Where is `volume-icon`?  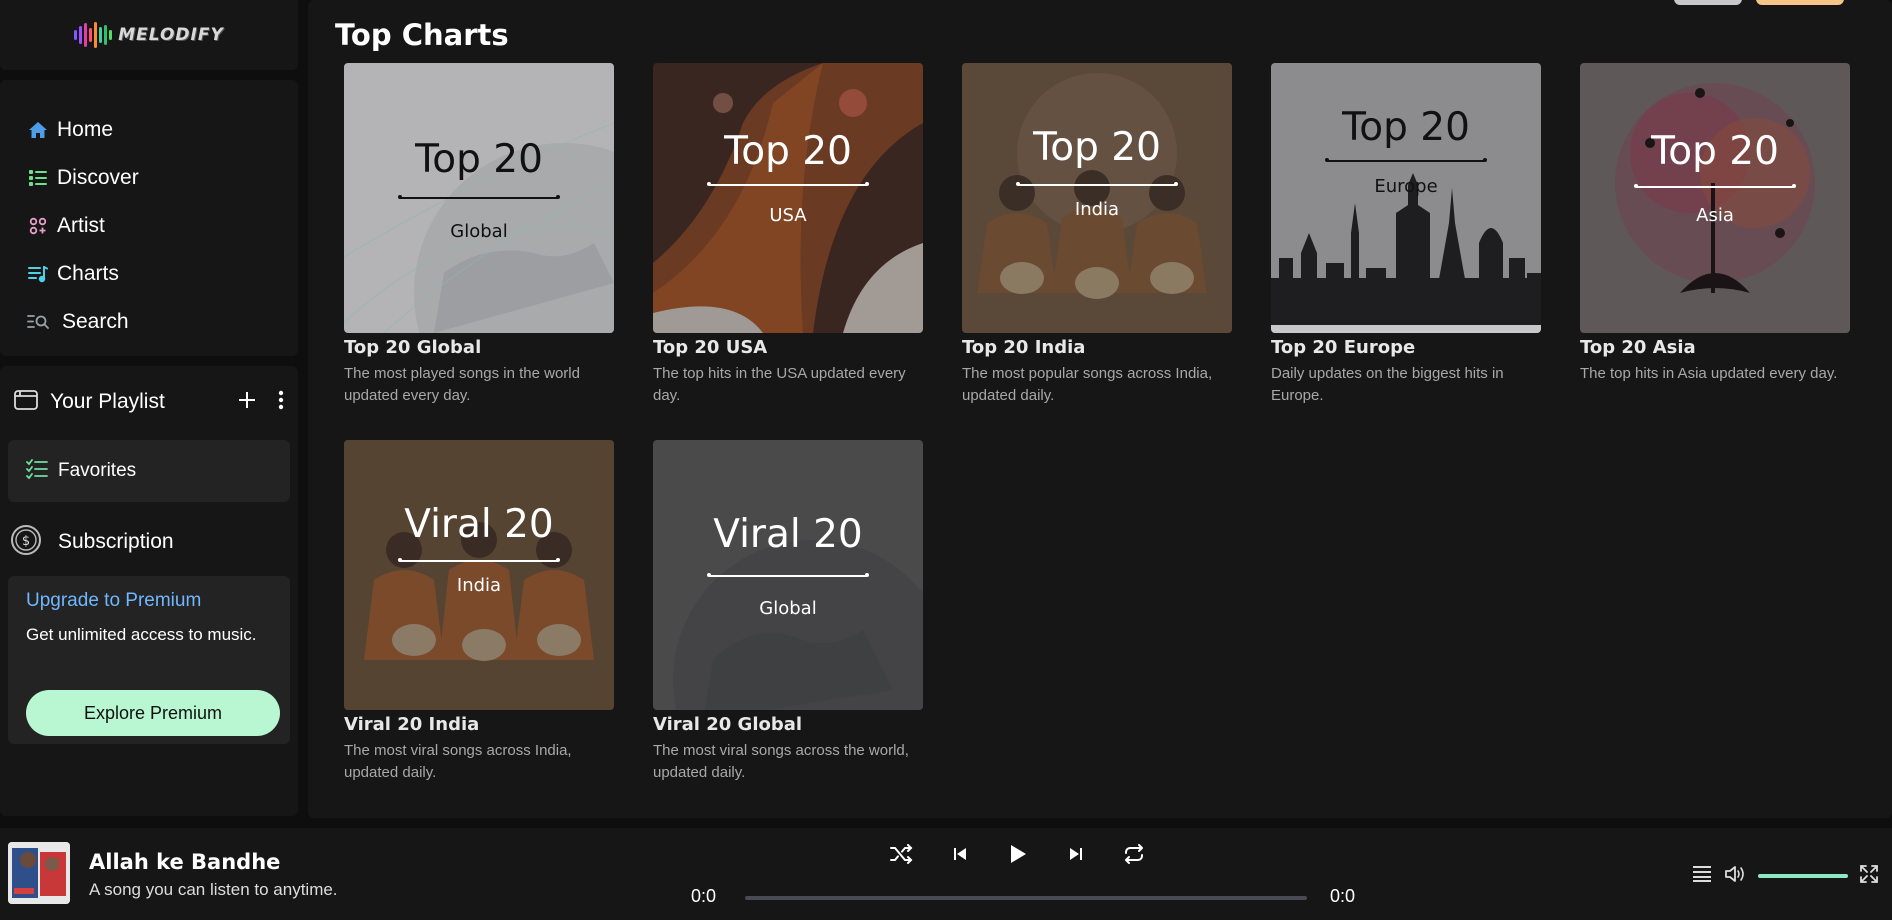
volume-icon is located at coordinates (1735, 876).